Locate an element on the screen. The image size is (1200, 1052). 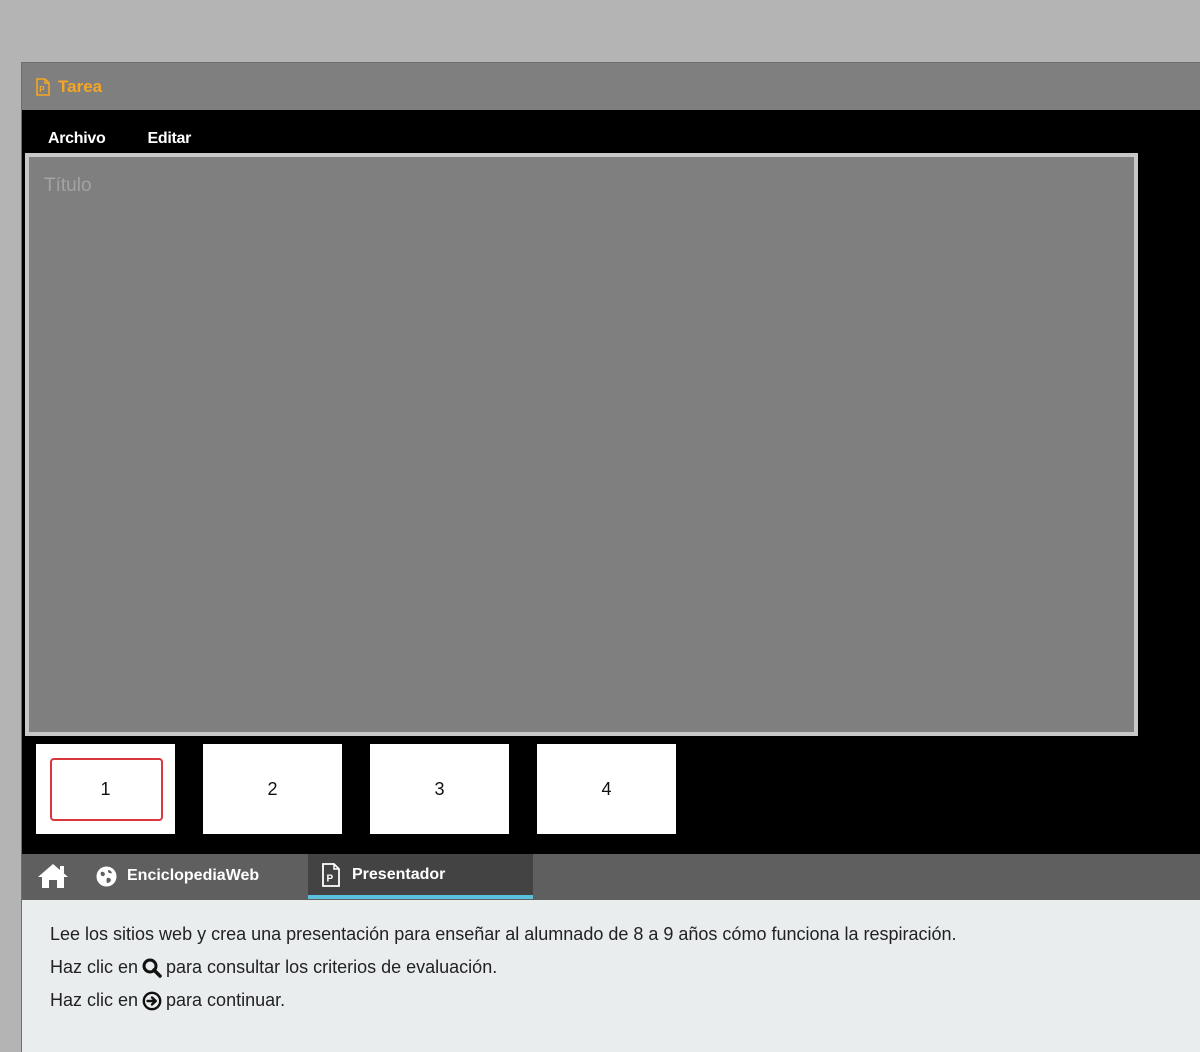
slide-thumbnails: 1 2 3 4 is located at coordinates (611, 799).